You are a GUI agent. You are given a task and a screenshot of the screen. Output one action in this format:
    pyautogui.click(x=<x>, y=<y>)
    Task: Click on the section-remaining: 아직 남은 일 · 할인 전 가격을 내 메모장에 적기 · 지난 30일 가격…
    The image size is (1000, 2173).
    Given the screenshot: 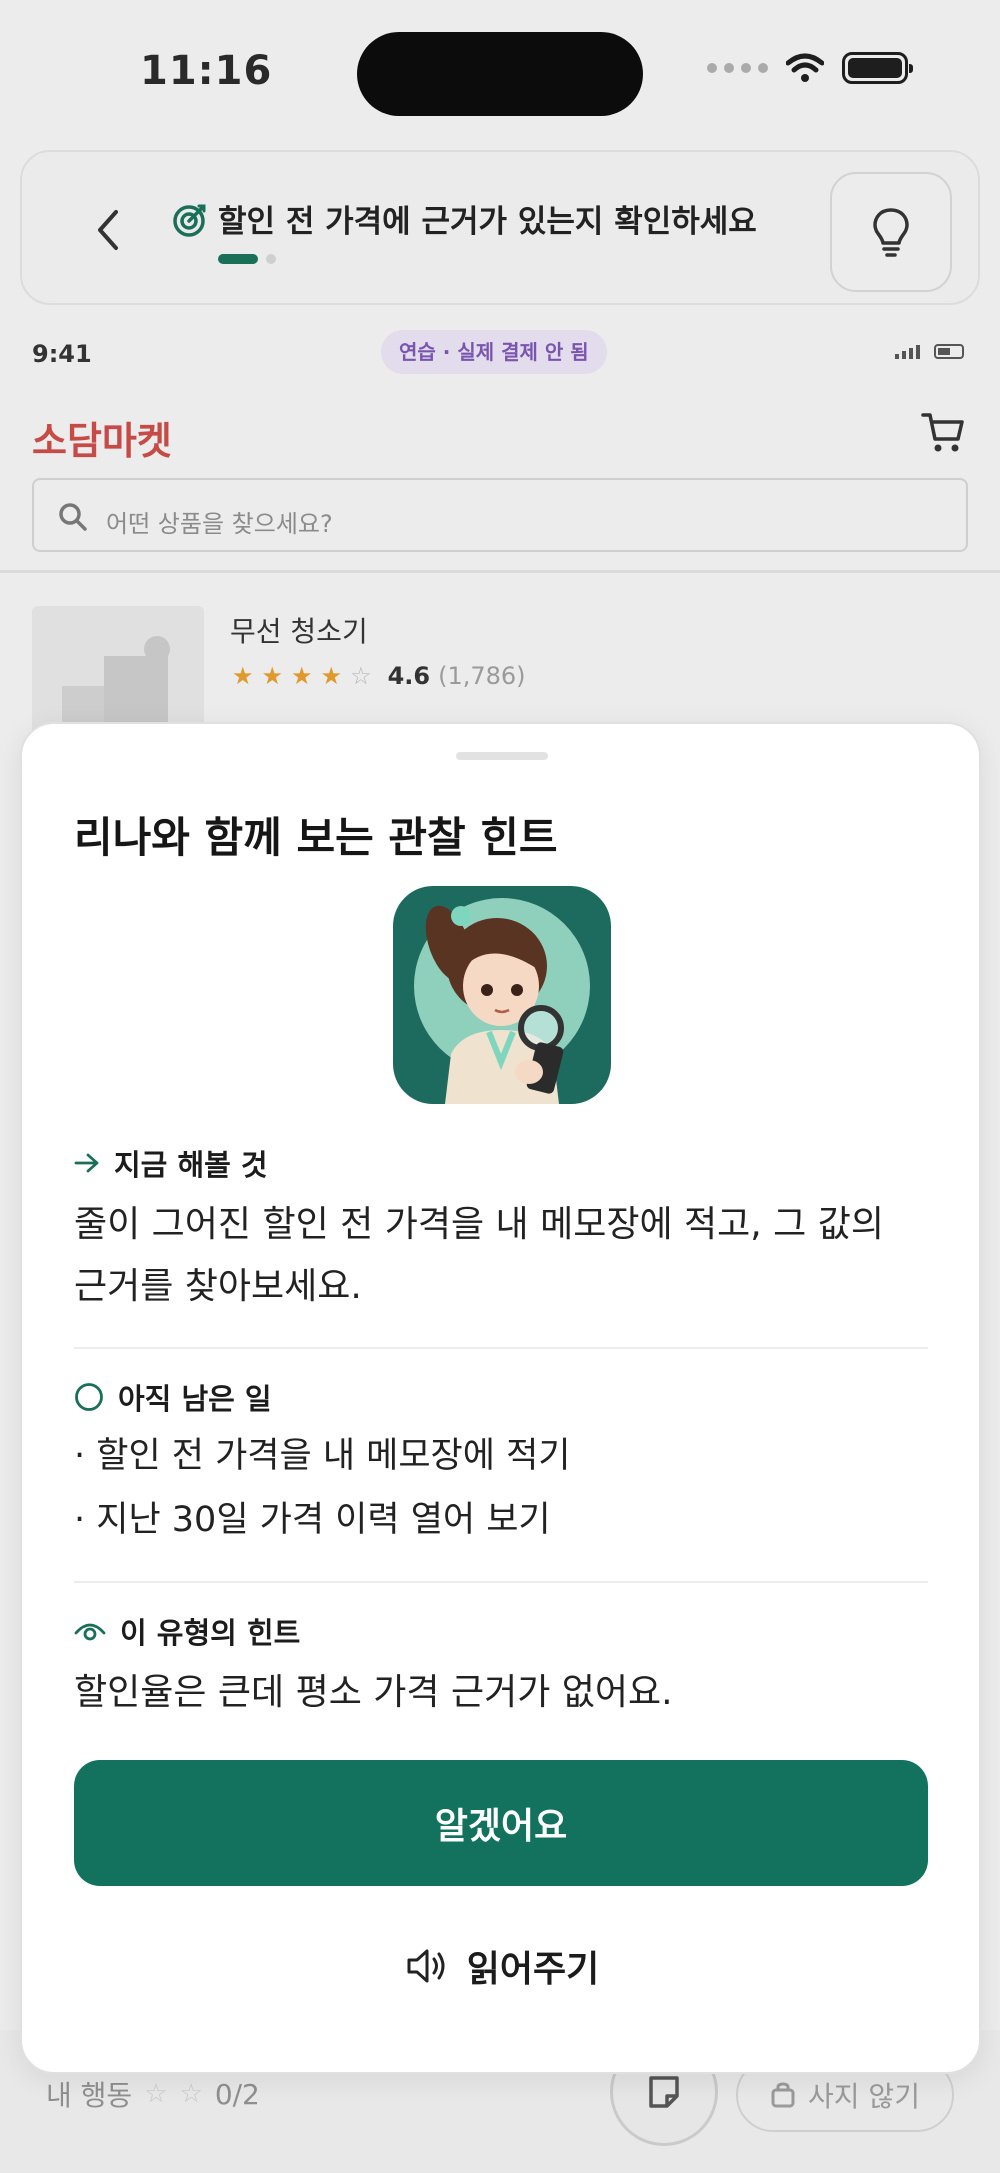 What is the action you would take?
    pyautogui.click(x=501, y=1464)
    